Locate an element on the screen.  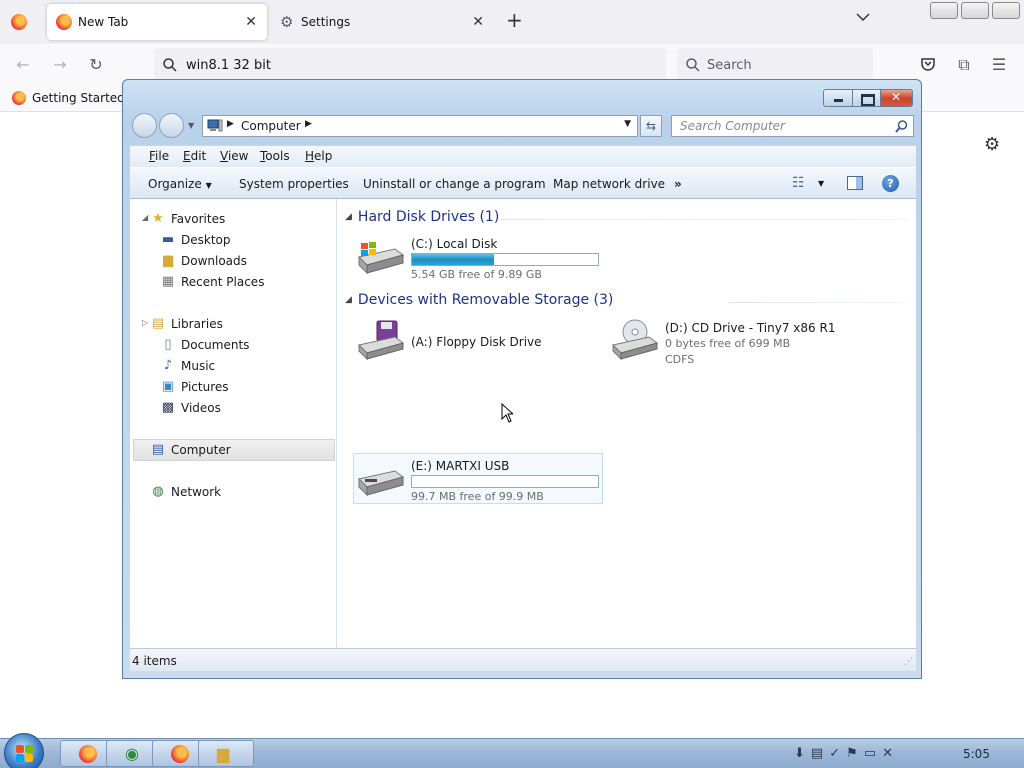
globe-icon: ◉ is located at coordinates (132, 753).